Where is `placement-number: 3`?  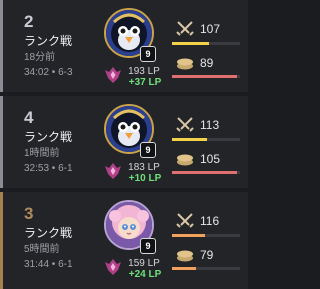
placement-number: 3 is located at coordinates (29, 213).